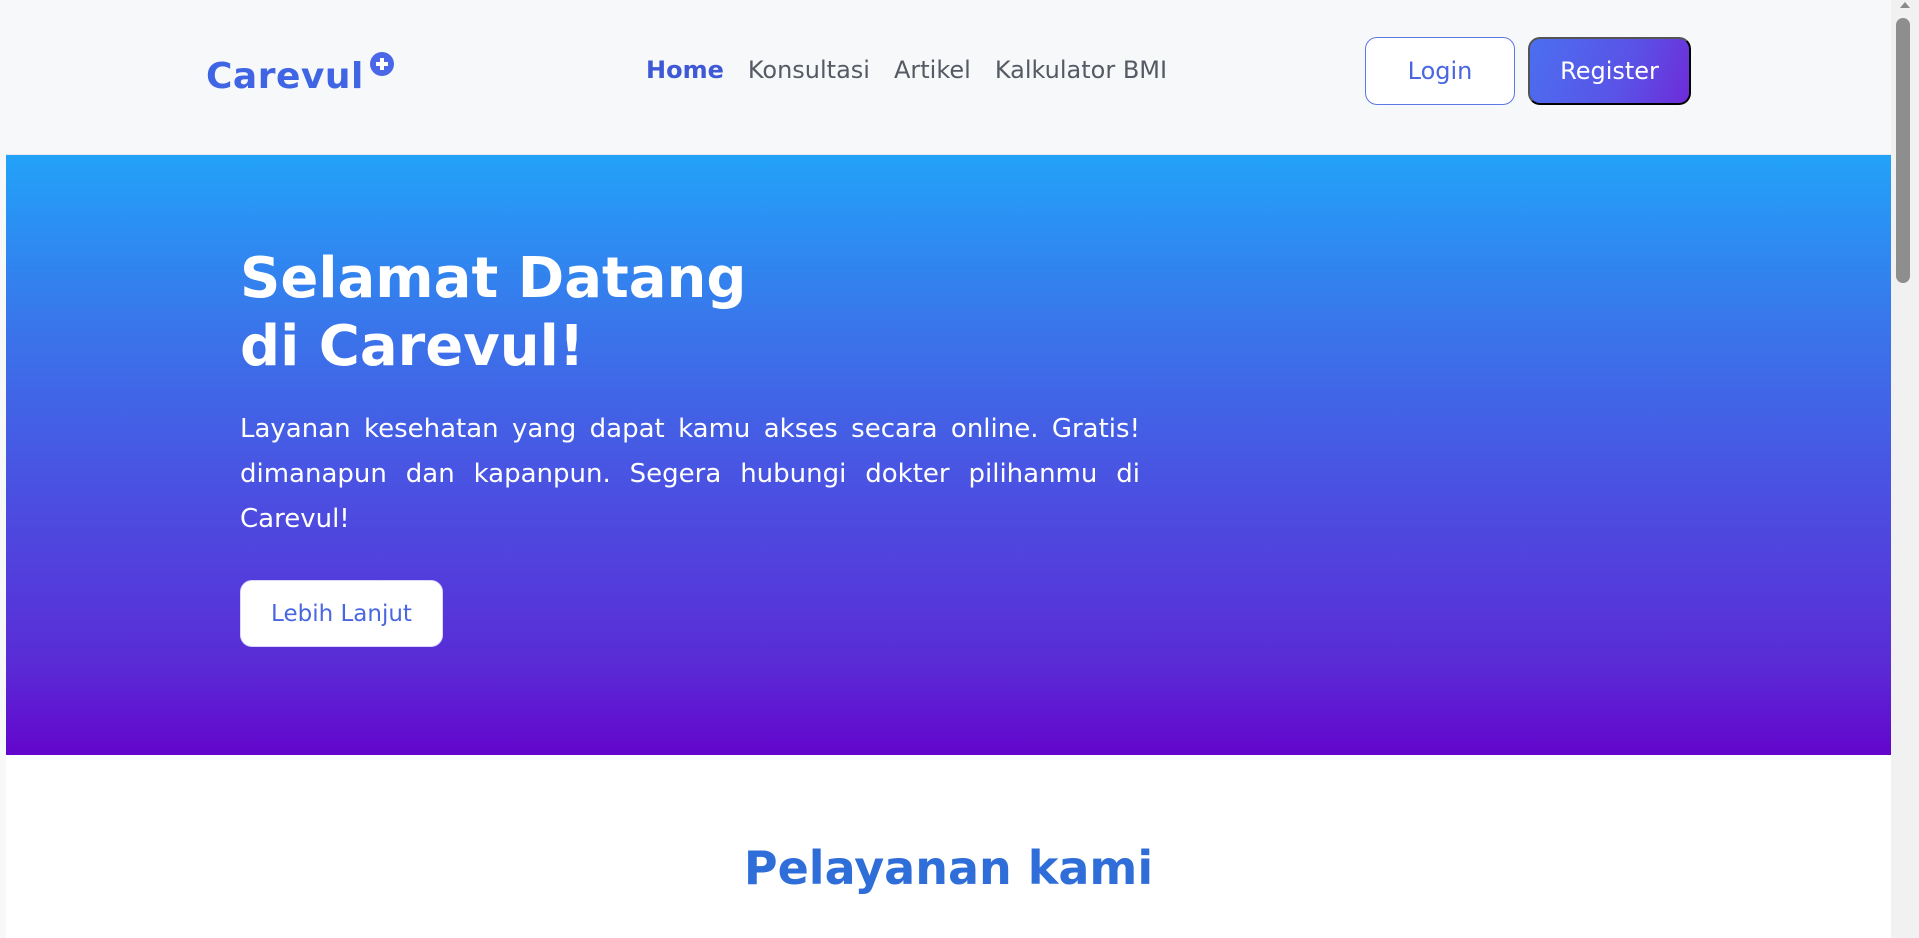 Image resolution: width=1919 pixels, height=938 pixels. Describe the element at coordinates (1081, 70) in the screenshot. I see `nav-link-kalkulator-bmi: Kalkulator BMI` at that location.